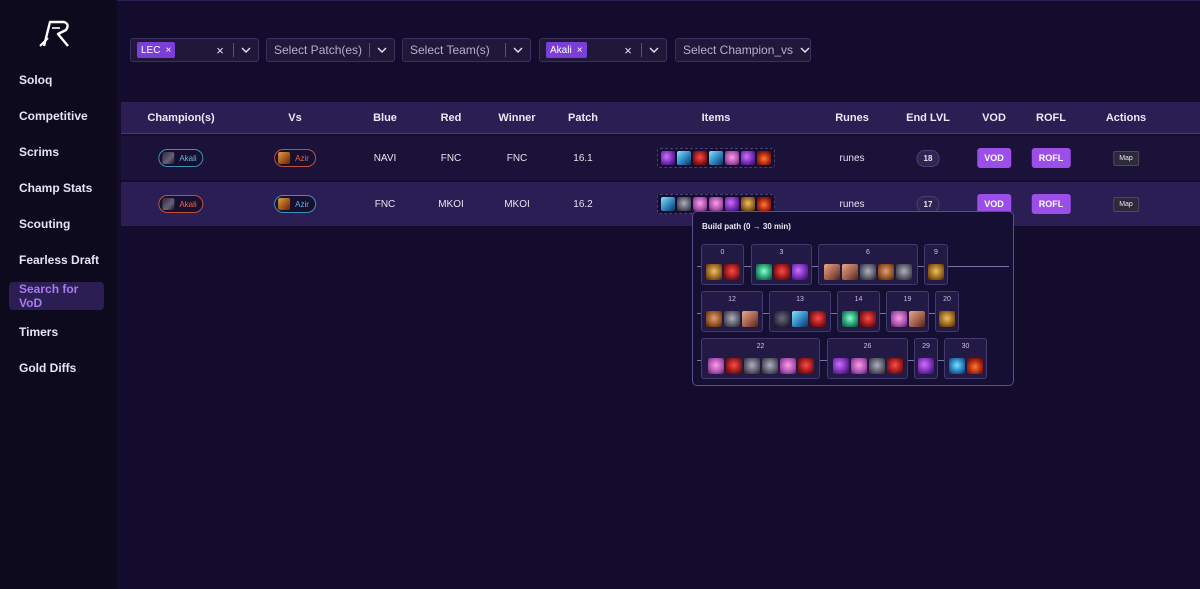 The width and height of the screenshot is (1200, 589). What do you see at coordinates (385, 204) in the screenshot?
I see `blue-team-cell: FNC` at bounding box center [385, 204].